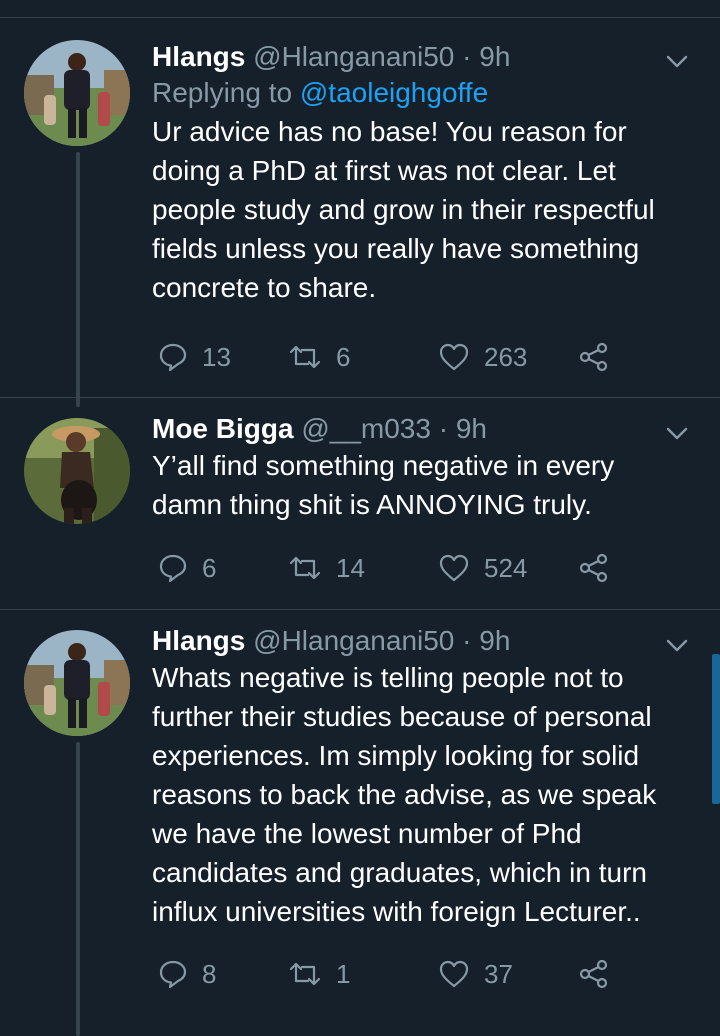 The height and width of the screenshot is (1036, 720). I want to click on reply-button: 8, so click(187, 974).